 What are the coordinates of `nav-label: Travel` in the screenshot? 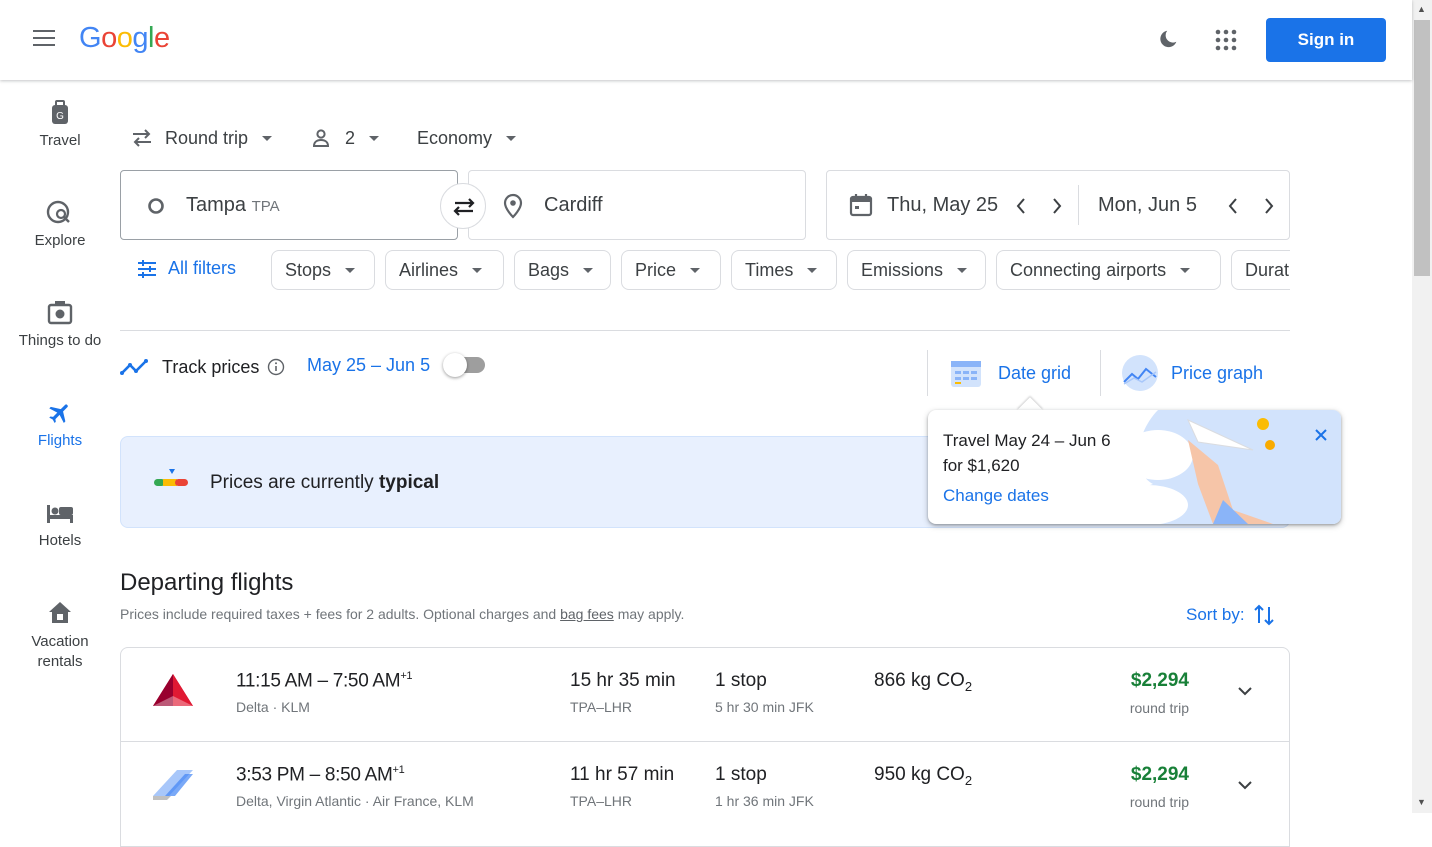 It's located at (60, 140).